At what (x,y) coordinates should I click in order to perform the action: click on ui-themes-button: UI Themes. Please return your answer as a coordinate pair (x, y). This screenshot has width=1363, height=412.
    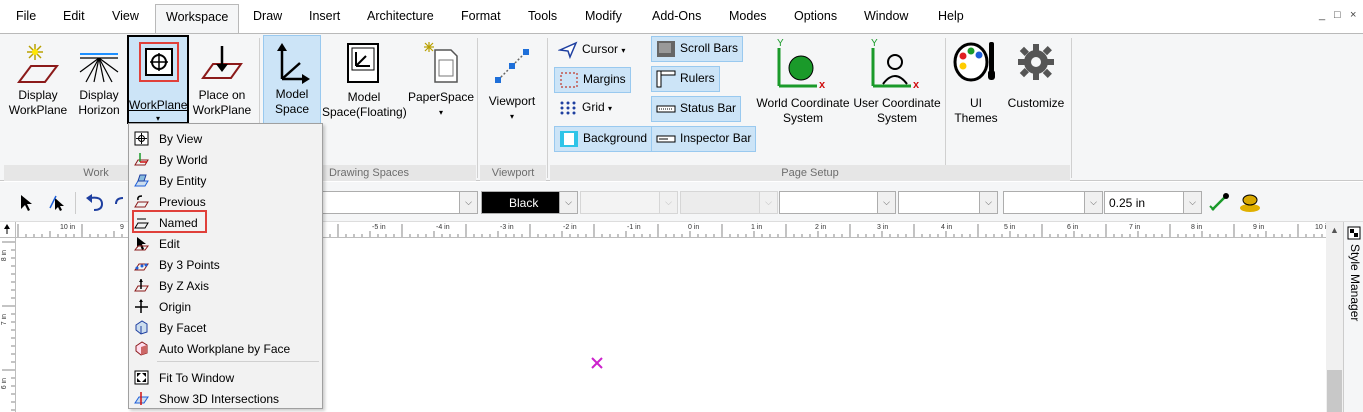
    Looking at the image, I should click on (976, 81).